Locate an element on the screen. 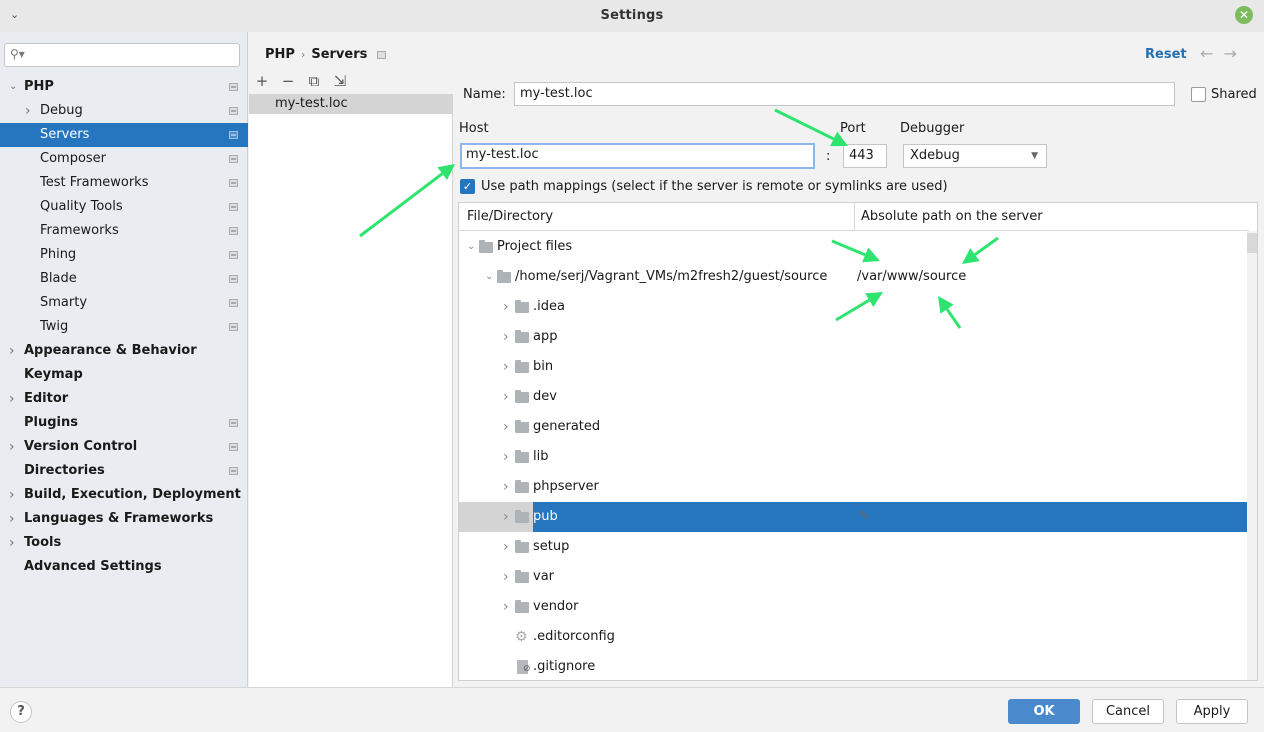 This screenshot has width=1264, height=732. table-row: › lib is located at coordinates (853, 457).